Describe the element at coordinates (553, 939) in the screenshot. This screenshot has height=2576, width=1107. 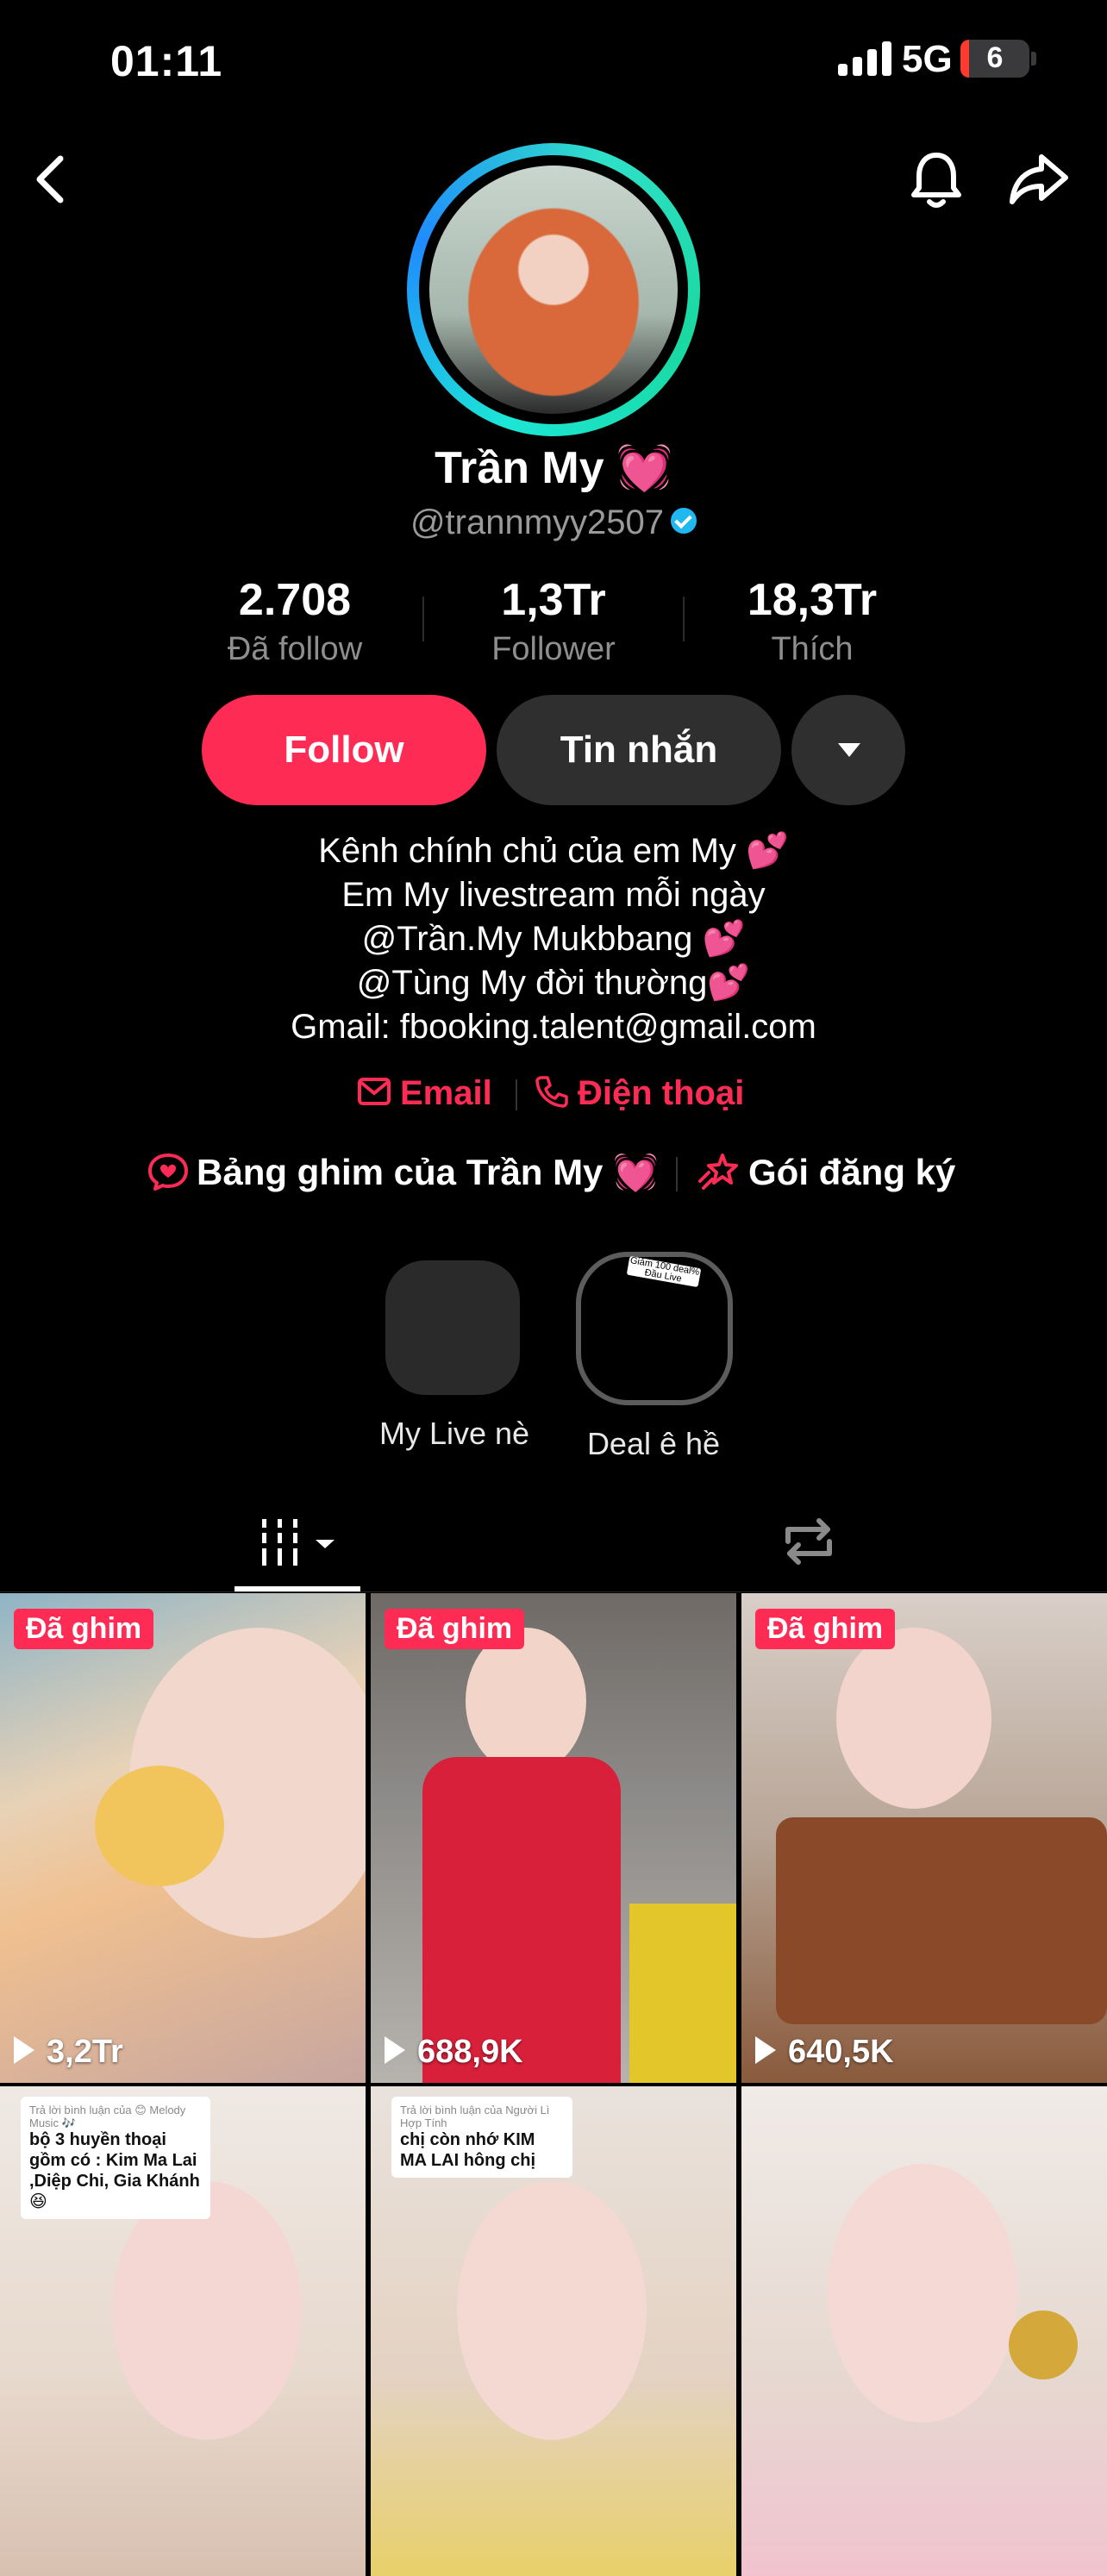
I see `bio-mention: @Trần.My Mukbbang 💕` at that location.